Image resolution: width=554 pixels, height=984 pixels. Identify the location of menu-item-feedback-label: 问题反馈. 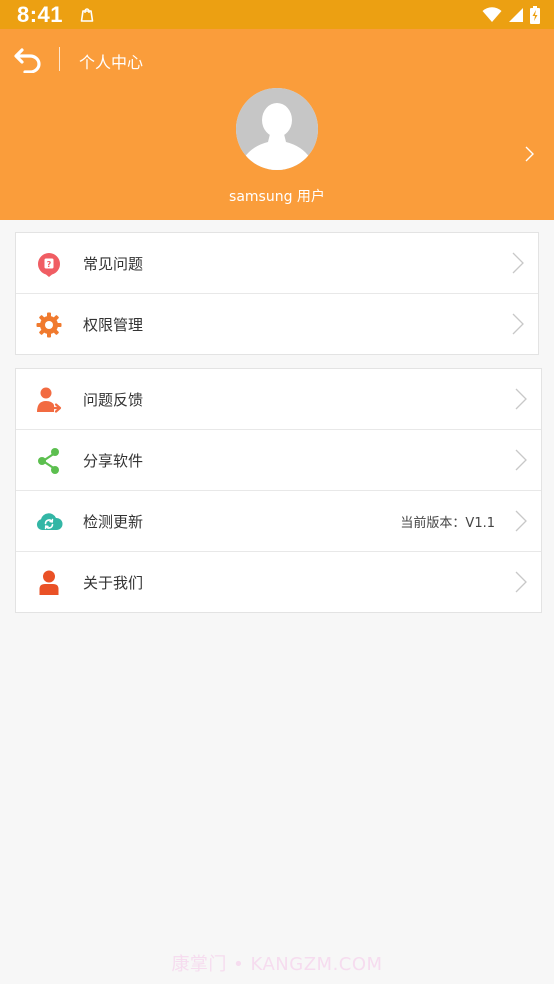
(113, 400).